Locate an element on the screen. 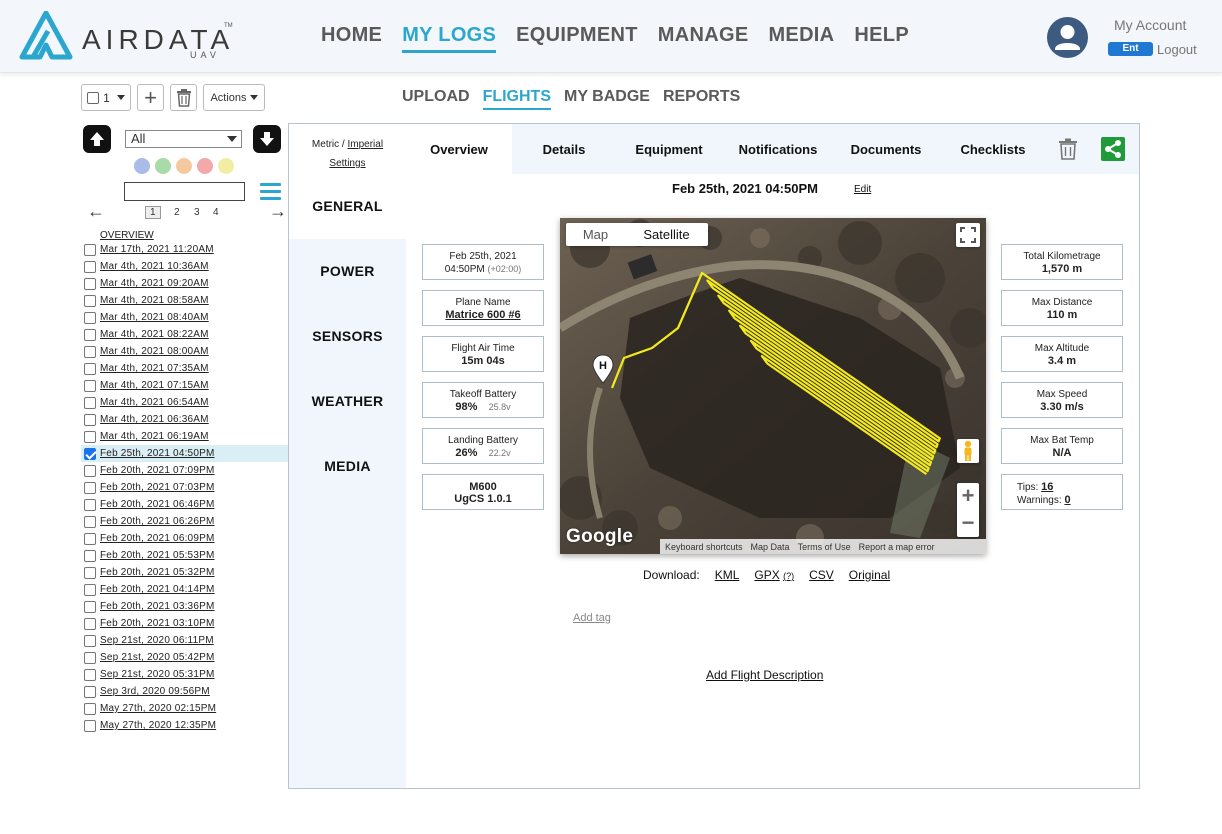 This screenshot has width=1222, height=834. subnav-reports: REPORTS is located at coordinates (701, 99).